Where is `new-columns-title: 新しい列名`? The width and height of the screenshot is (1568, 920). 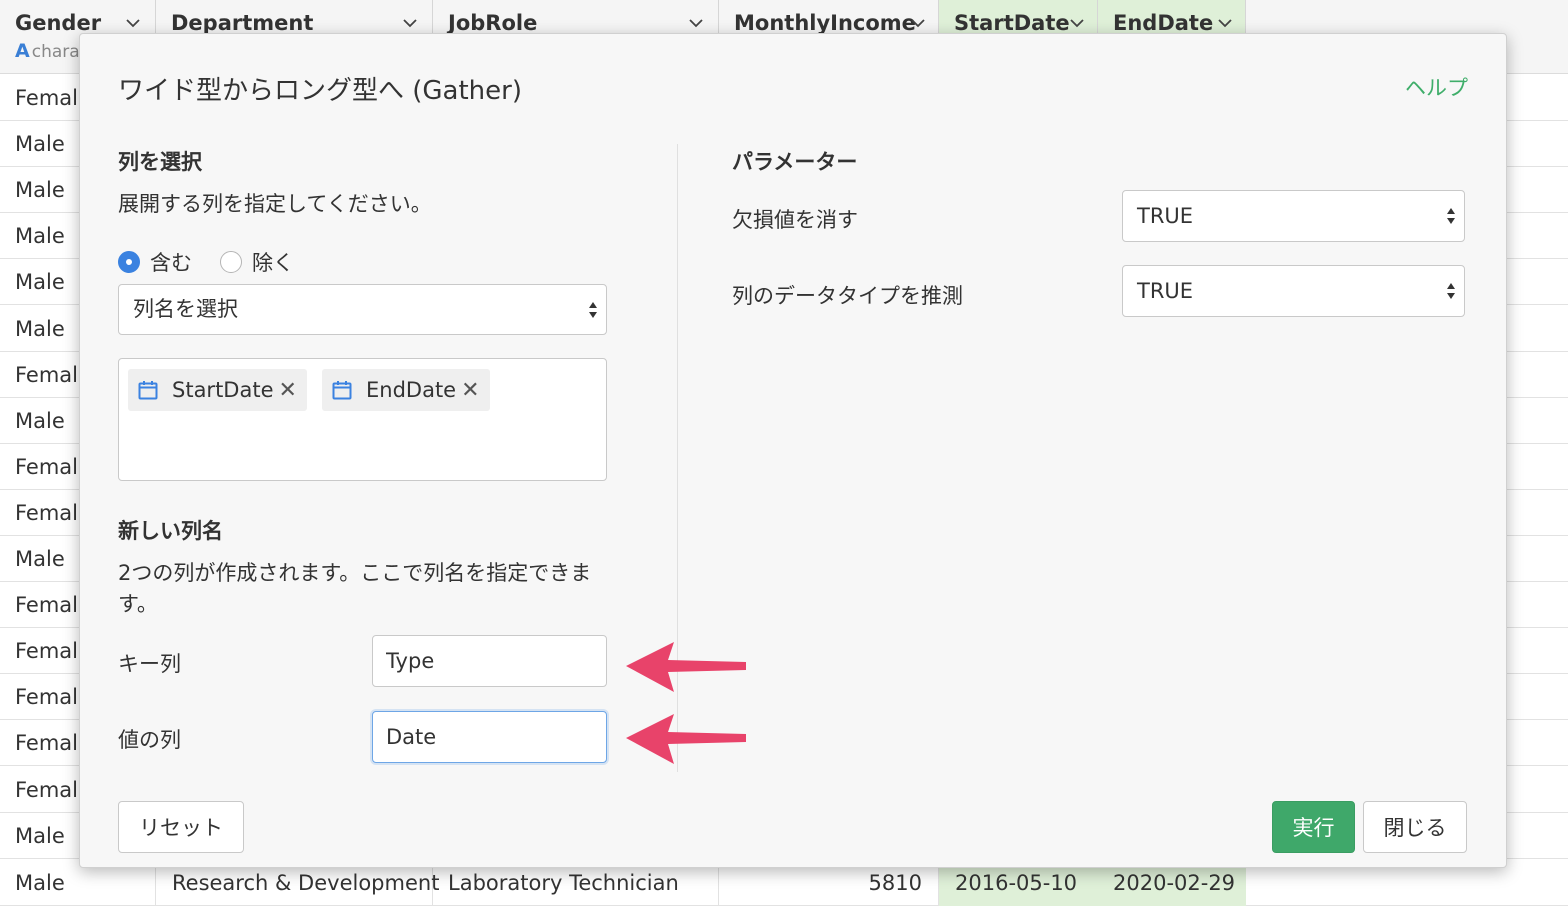
new-columns-title: 新しい列名 is located at coordinates (170, 531).